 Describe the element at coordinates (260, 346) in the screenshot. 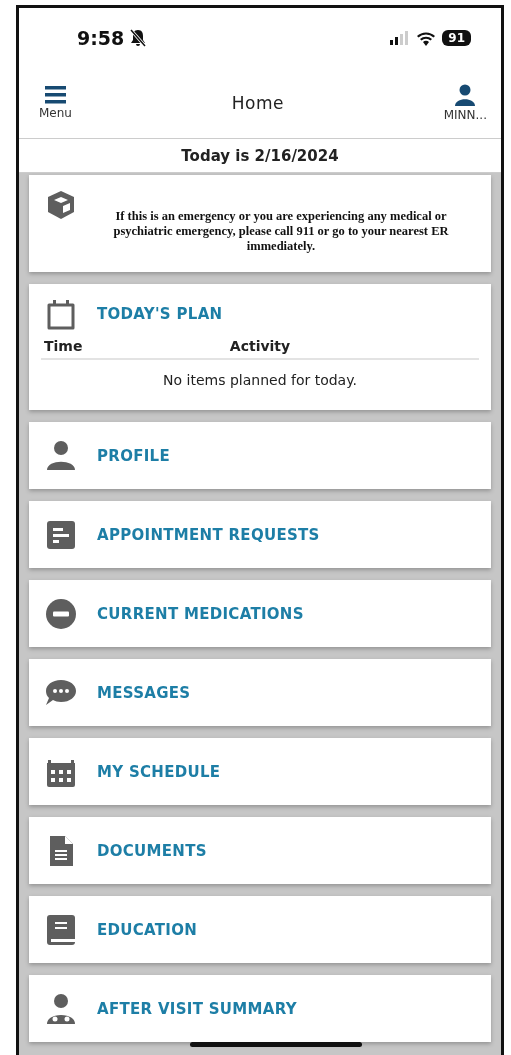

I see `column-header: Activity` at that location.